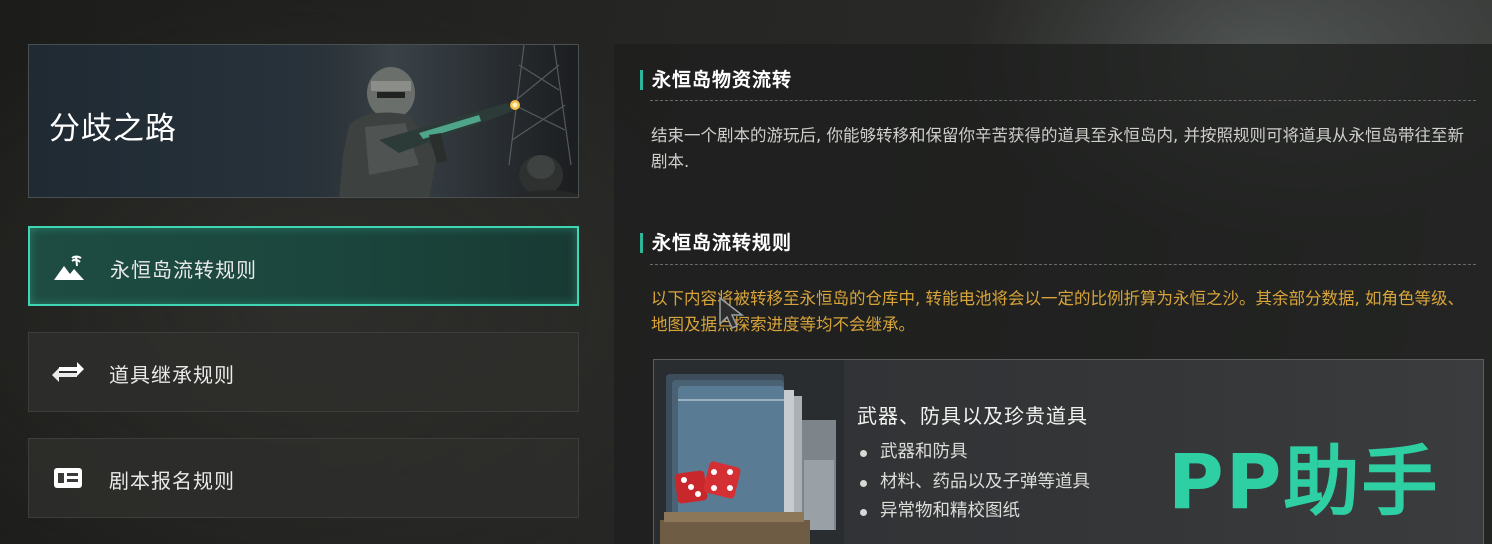  Describe the element at coordinates (716, 80) in the screenshot. I see `section-title-island-material-transfer: 永恒岛物资流转` at that location.